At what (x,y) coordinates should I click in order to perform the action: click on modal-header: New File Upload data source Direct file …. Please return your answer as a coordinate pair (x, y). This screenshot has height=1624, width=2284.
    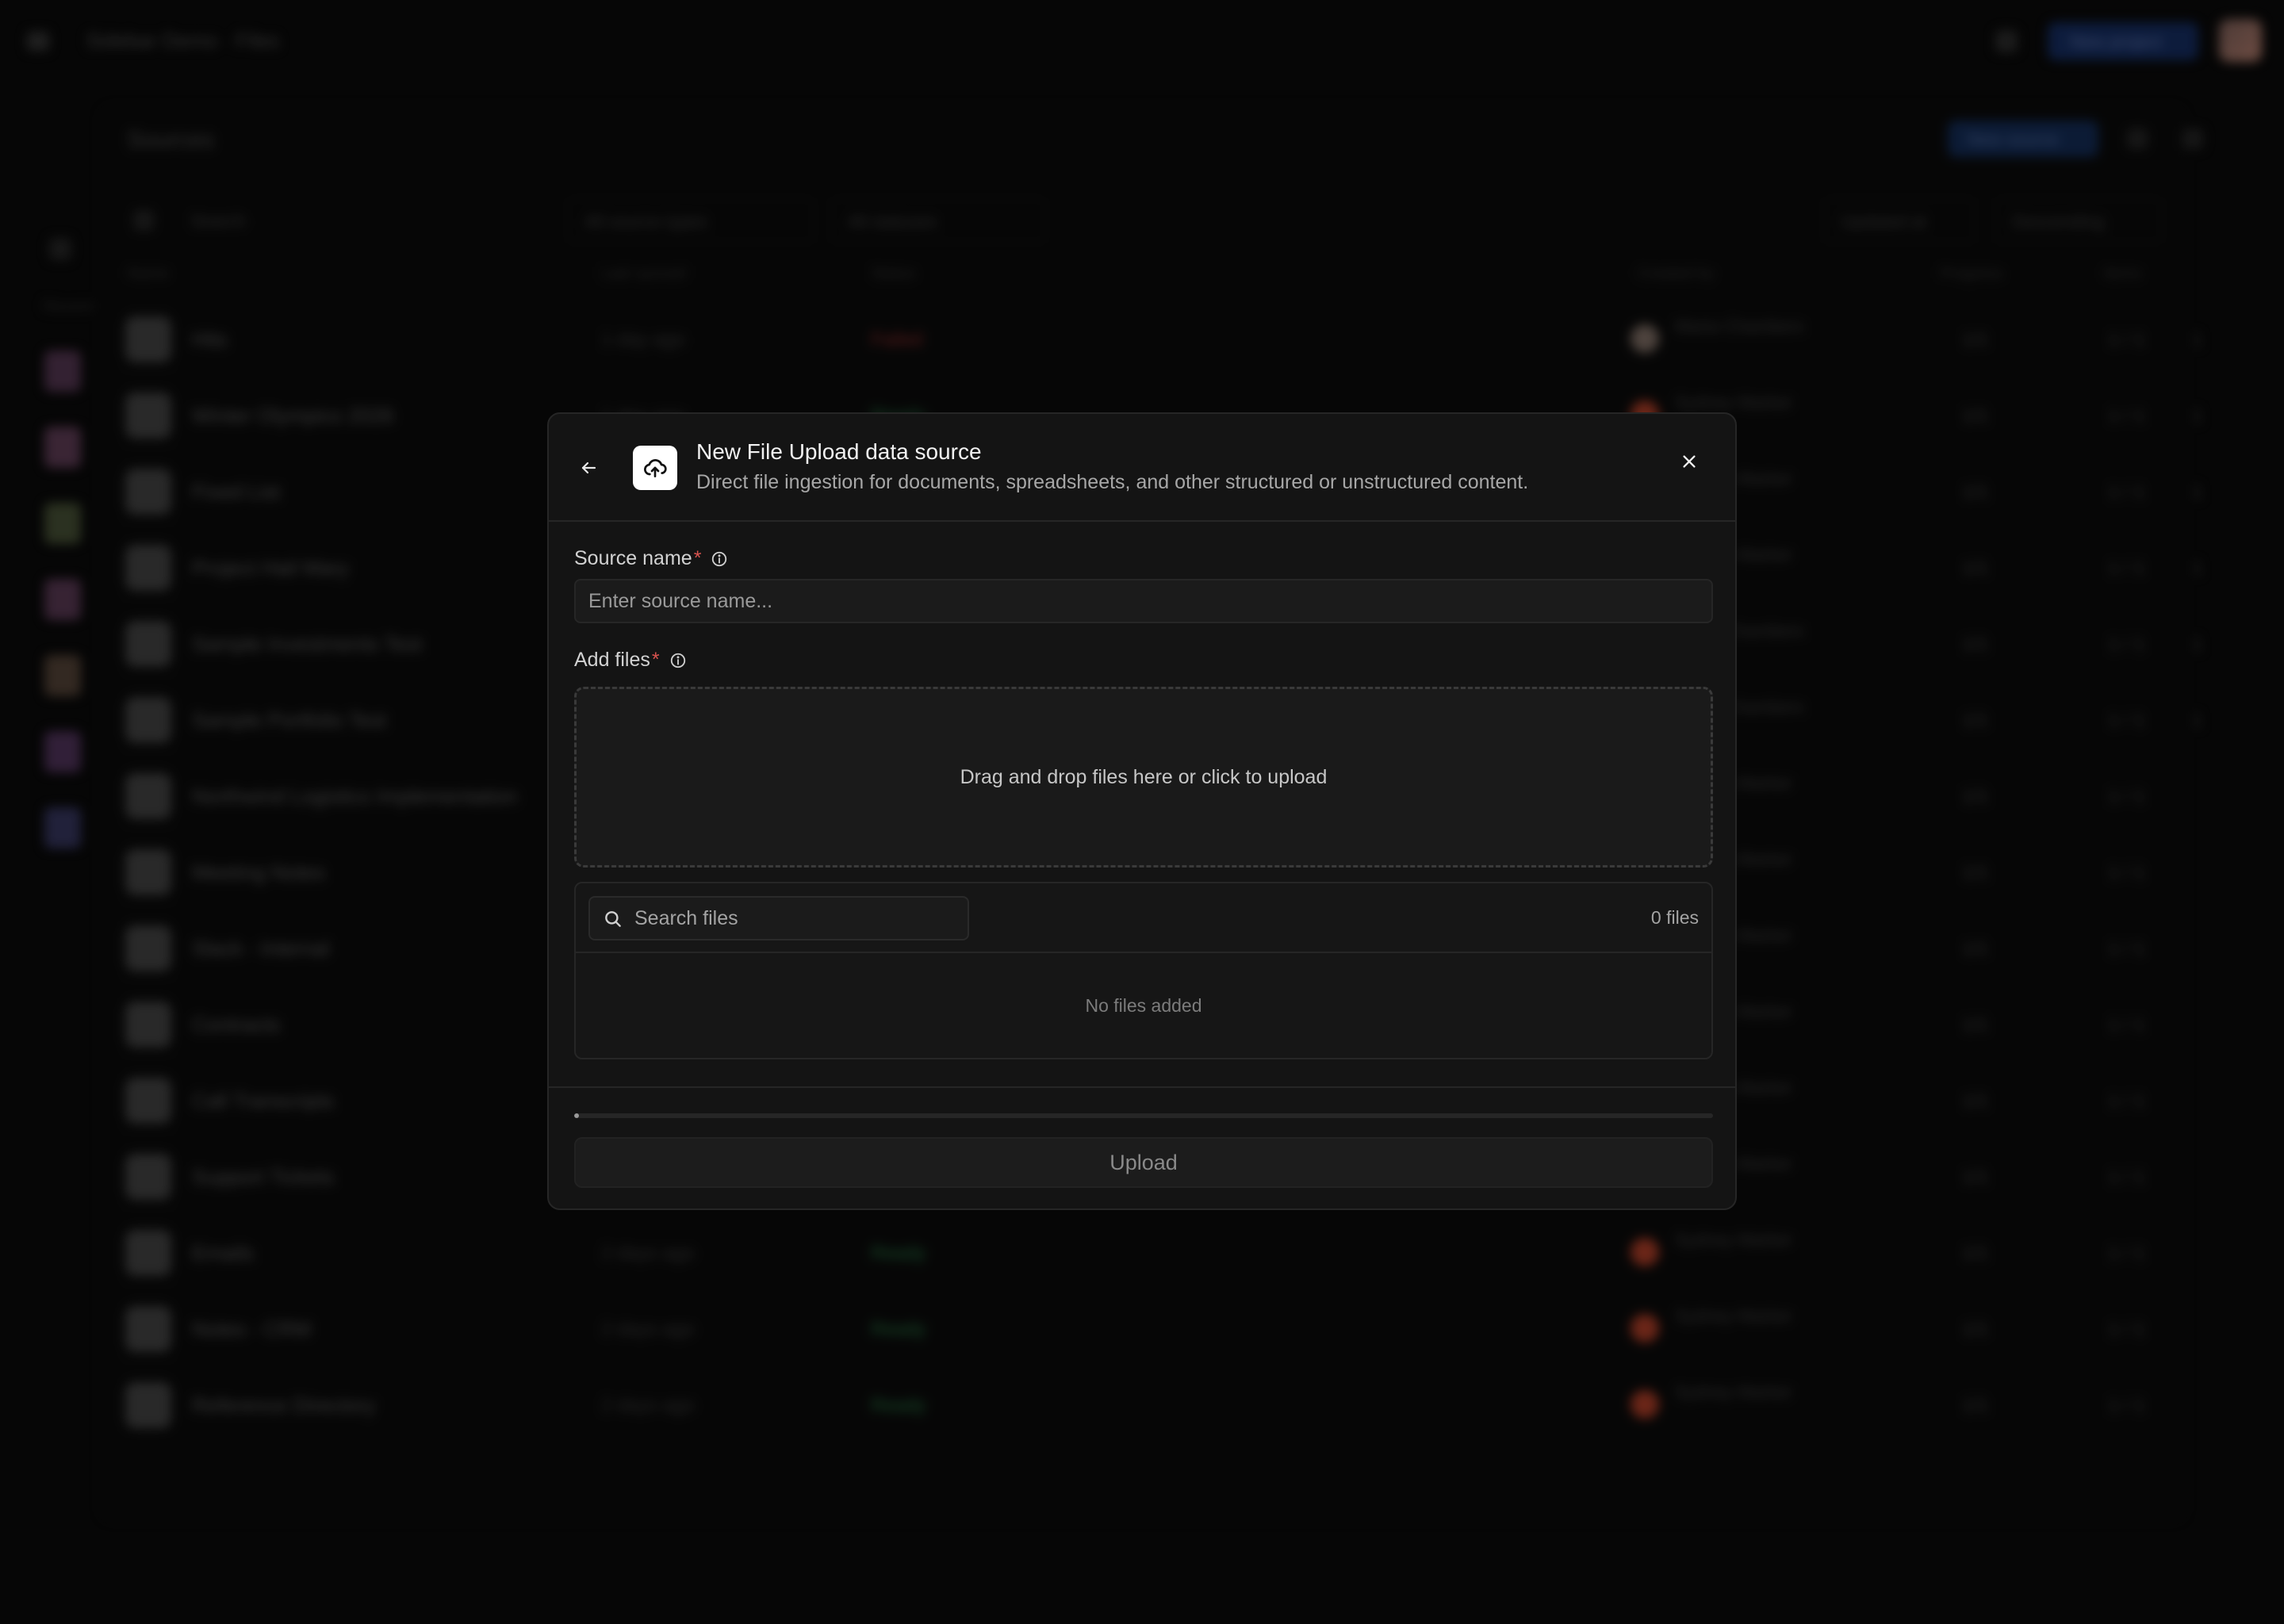
    Looking at the image, I should click on (1142, 468).